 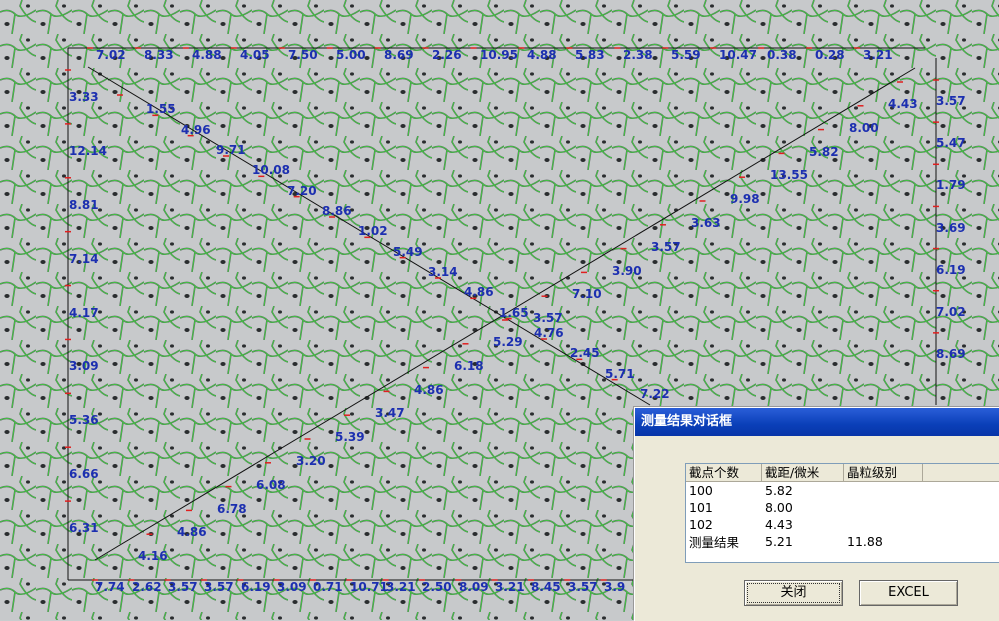 What do you see at coordinates (817, 422) in the screenshot?
I see `dialog-title: 测量结果对话框` at bounding box center [817, 422].